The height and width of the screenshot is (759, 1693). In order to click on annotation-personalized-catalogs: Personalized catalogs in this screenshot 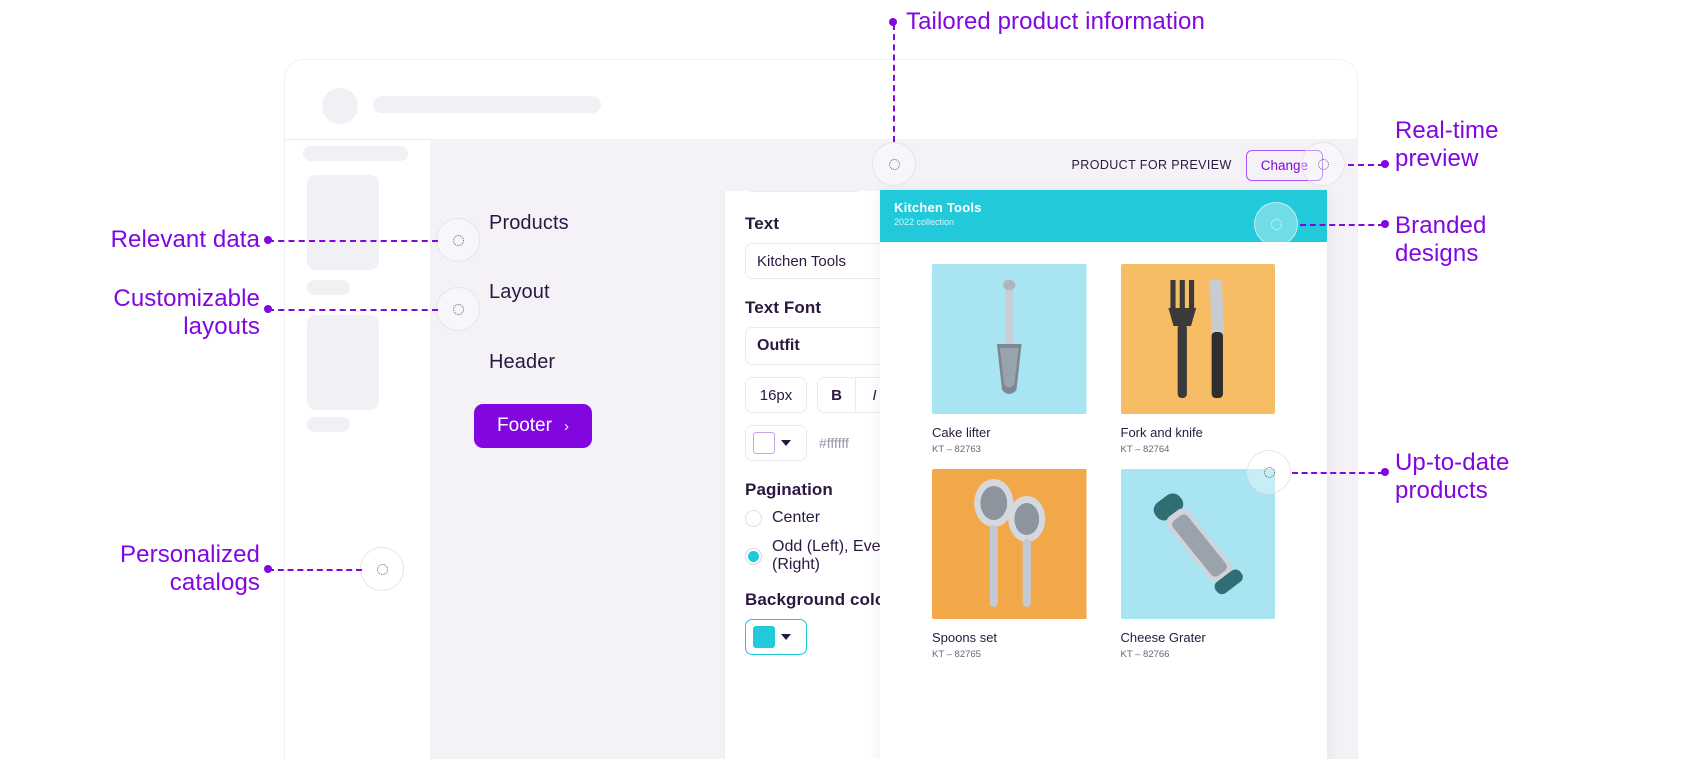, I will do `click(190, 569)`.